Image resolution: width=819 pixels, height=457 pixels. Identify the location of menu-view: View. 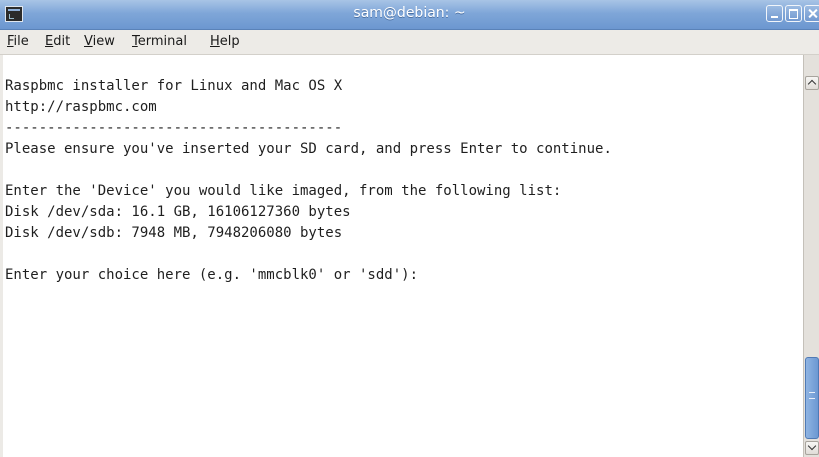
(99, 41).